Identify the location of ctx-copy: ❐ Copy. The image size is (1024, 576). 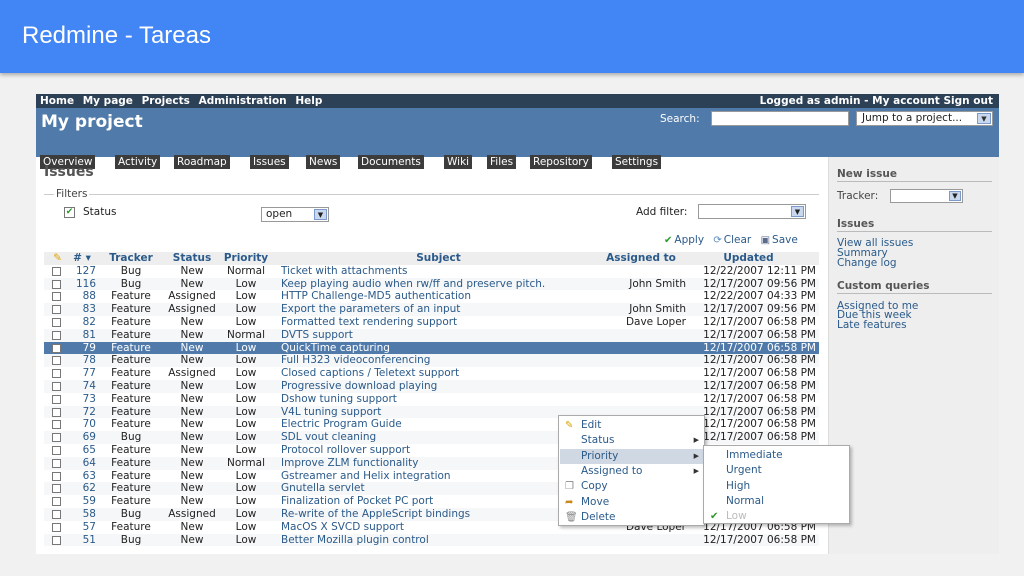
(631, 486).